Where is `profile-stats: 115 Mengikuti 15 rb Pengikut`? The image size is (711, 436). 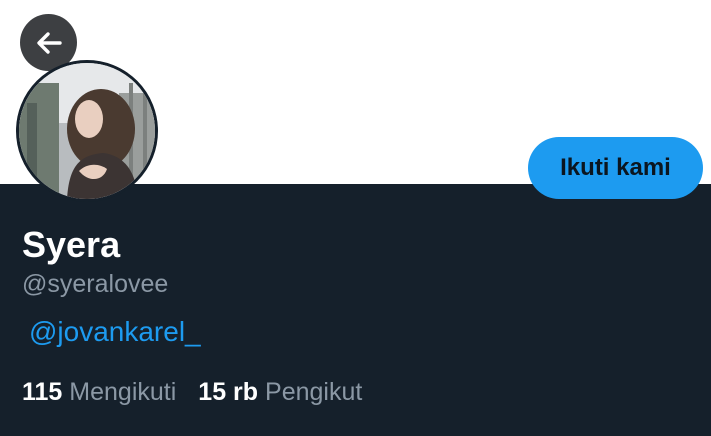 profile-stats: 115 Mengikuti 15 rb Pengikut is located at coordinates (192, 392).